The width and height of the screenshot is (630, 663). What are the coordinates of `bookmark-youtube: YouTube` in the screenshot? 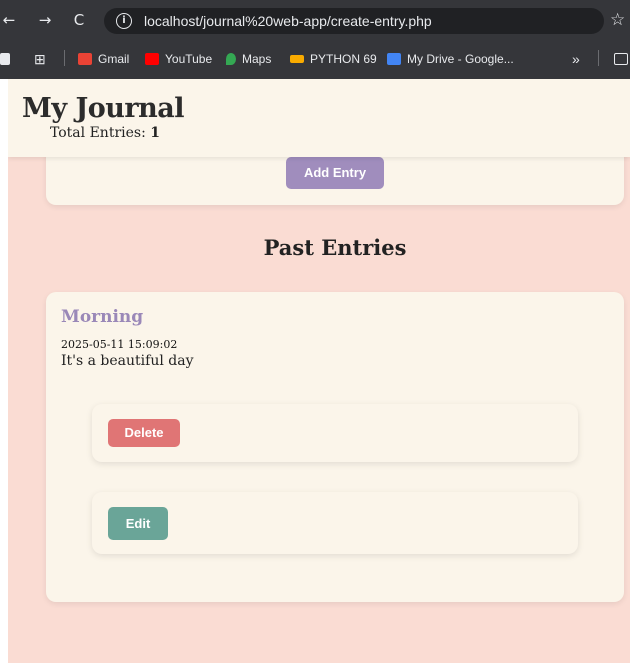 It's located at (178, 59).